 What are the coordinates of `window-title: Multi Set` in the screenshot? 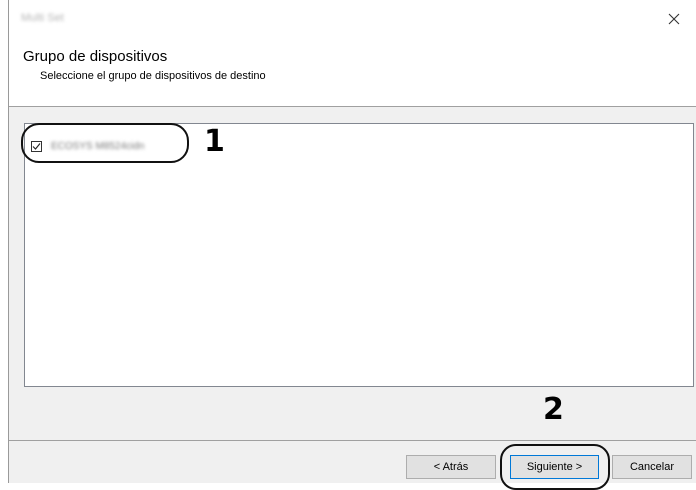 It's located at (42, 18).